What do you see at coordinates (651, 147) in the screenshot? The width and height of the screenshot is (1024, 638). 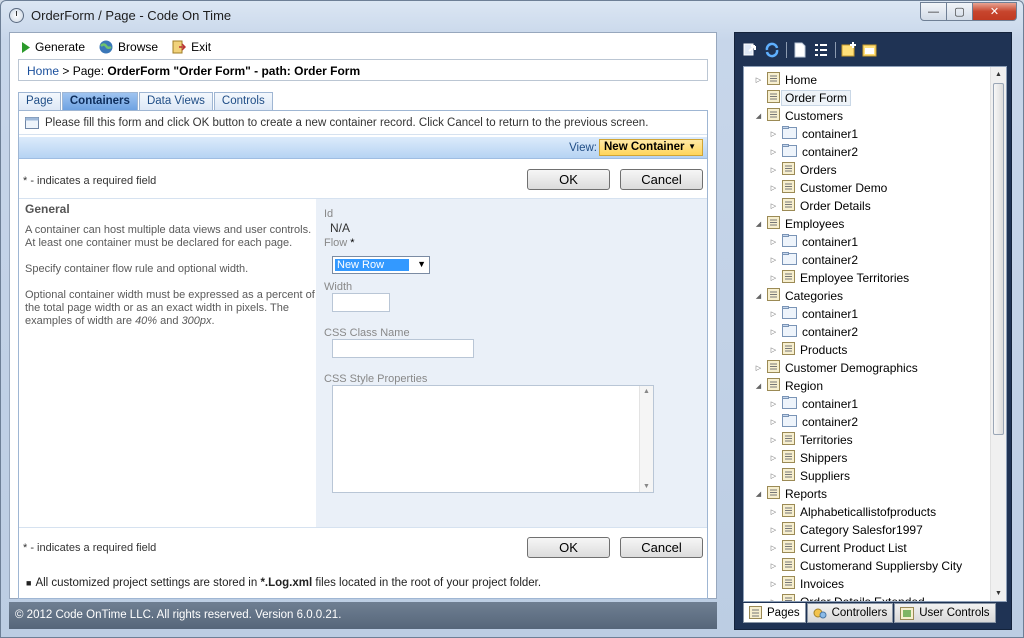 I see `view-selector: New Container` at bounding box center [651, 147].